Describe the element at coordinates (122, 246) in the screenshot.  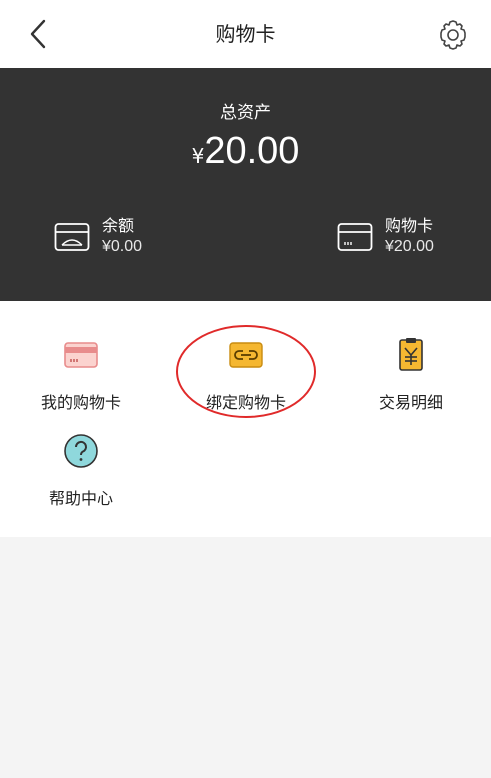
I see `balance-value: ¥0.00` at that location.